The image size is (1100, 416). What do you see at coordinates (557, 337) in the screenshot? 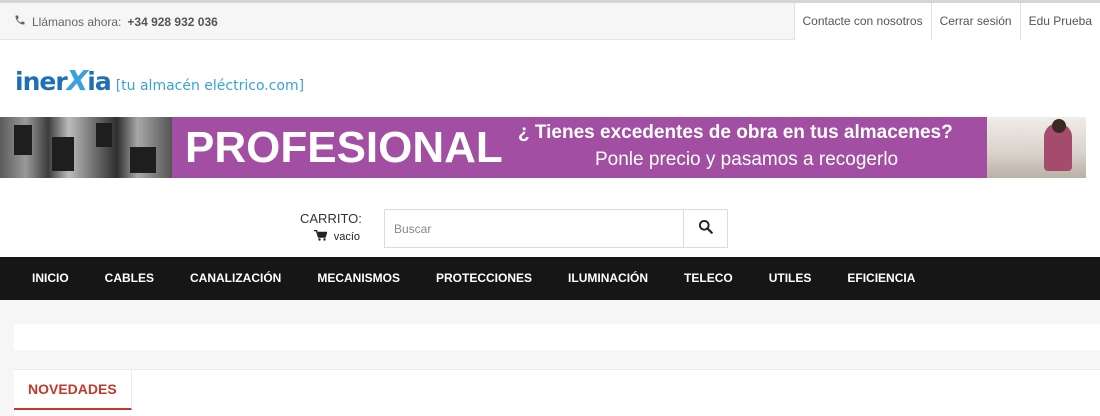
I see `content-bar` at bounding box center [557, 337].